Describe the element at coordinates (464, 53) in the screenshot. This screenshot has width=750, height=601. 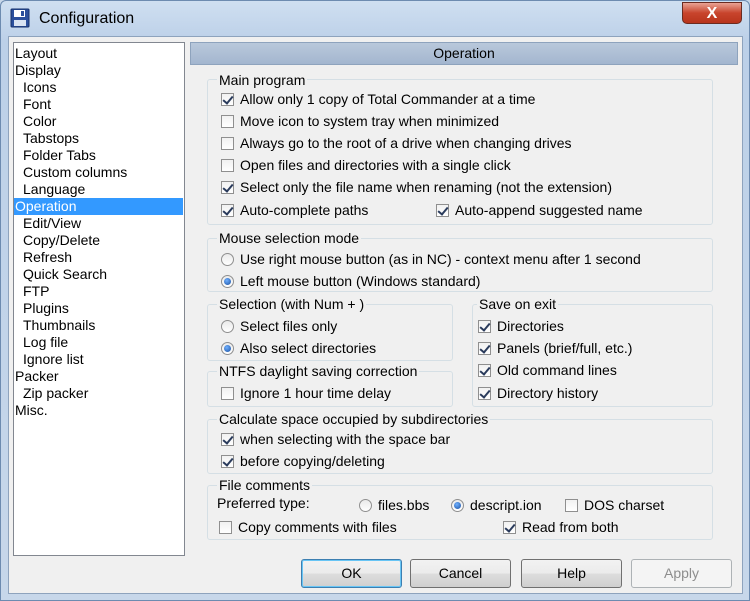
I see `panel-header: Operation` at that location.